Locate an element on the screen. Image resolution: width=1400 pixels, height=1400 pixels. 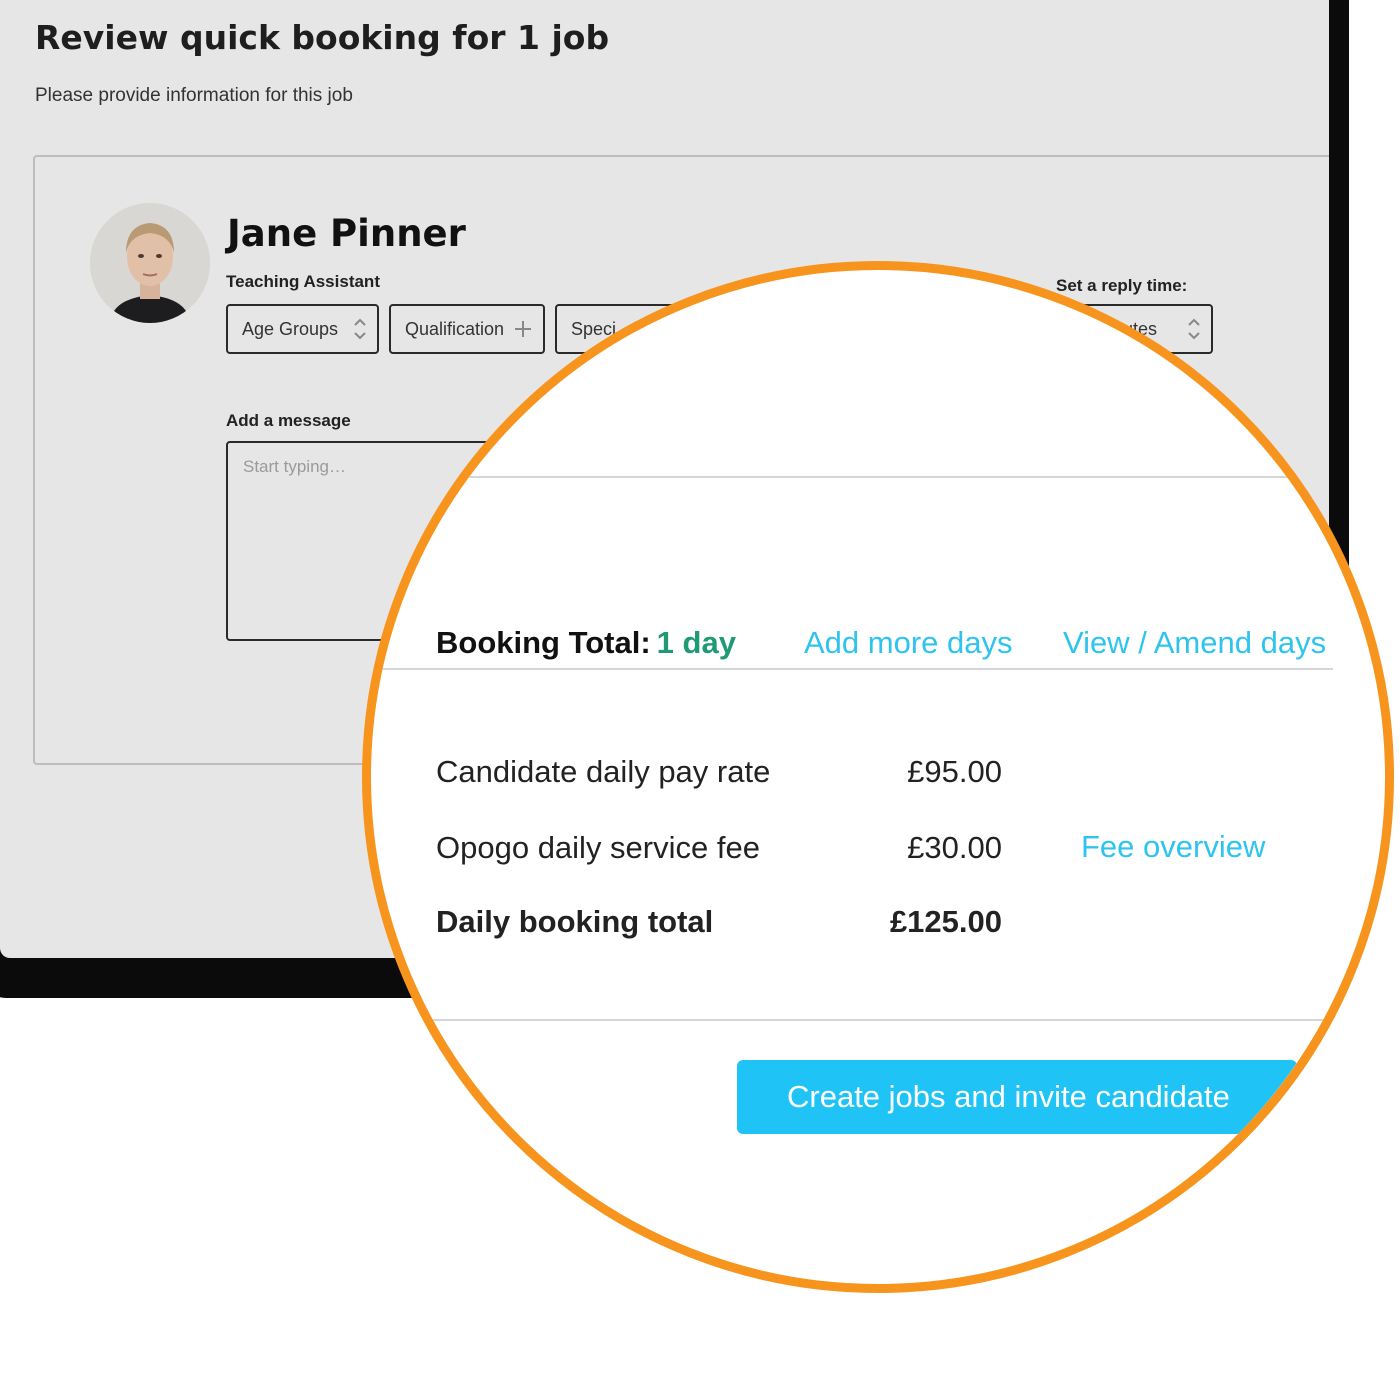
page-subtitle: Please provide information for this job is located at coordinates (194, 95).